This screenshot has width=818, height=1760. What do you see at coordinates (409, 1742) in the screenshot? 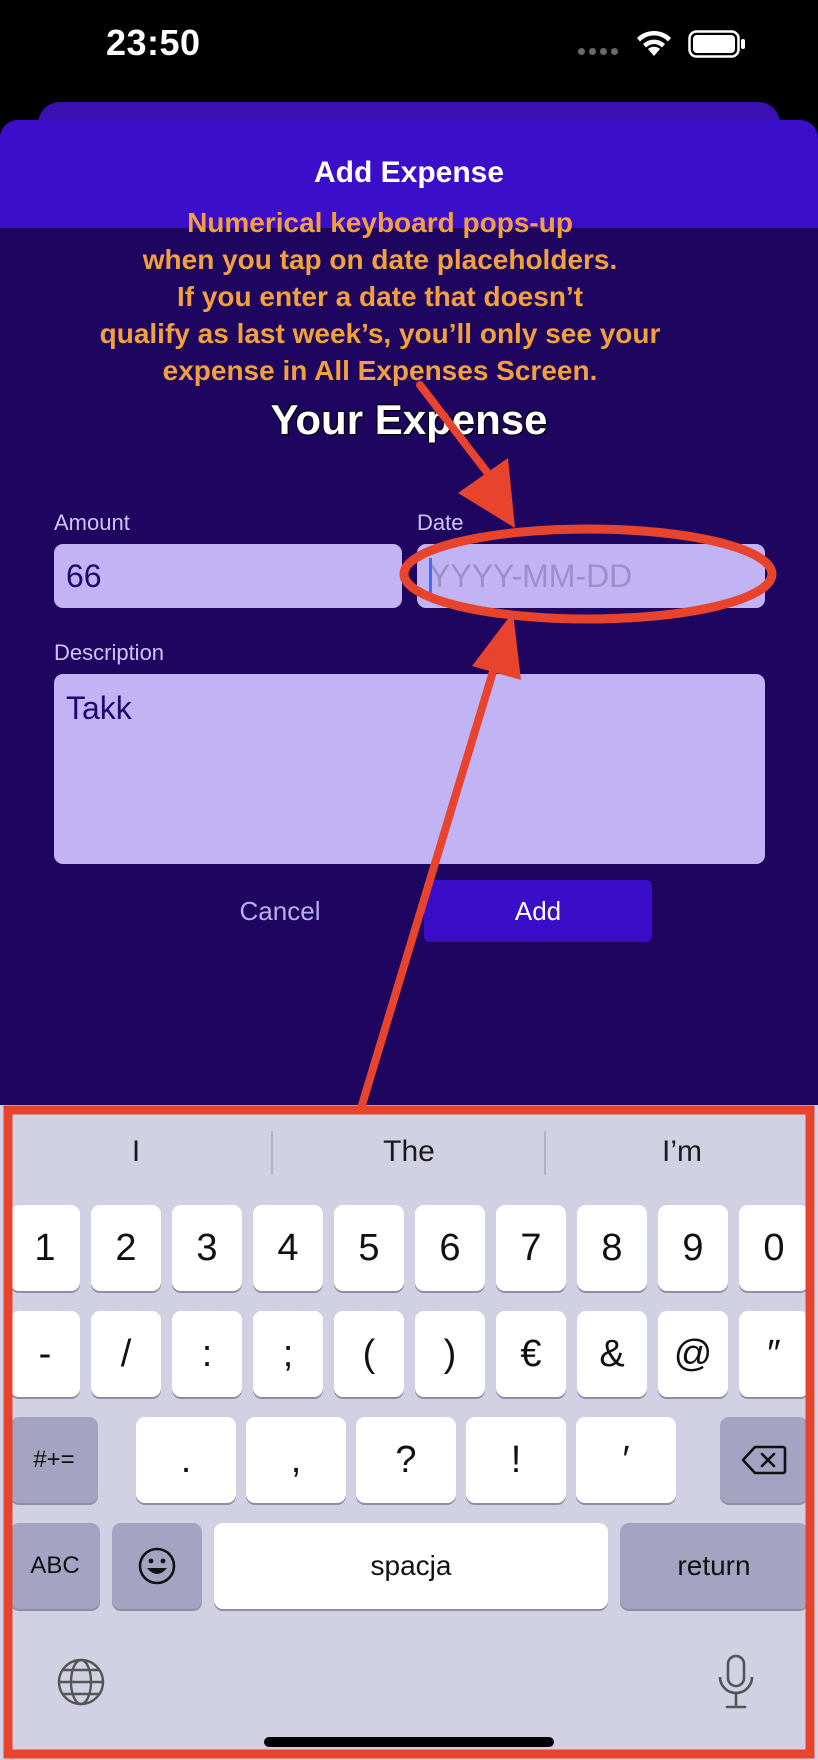
I see `home-indicator` at bounding box center [409, 1742].